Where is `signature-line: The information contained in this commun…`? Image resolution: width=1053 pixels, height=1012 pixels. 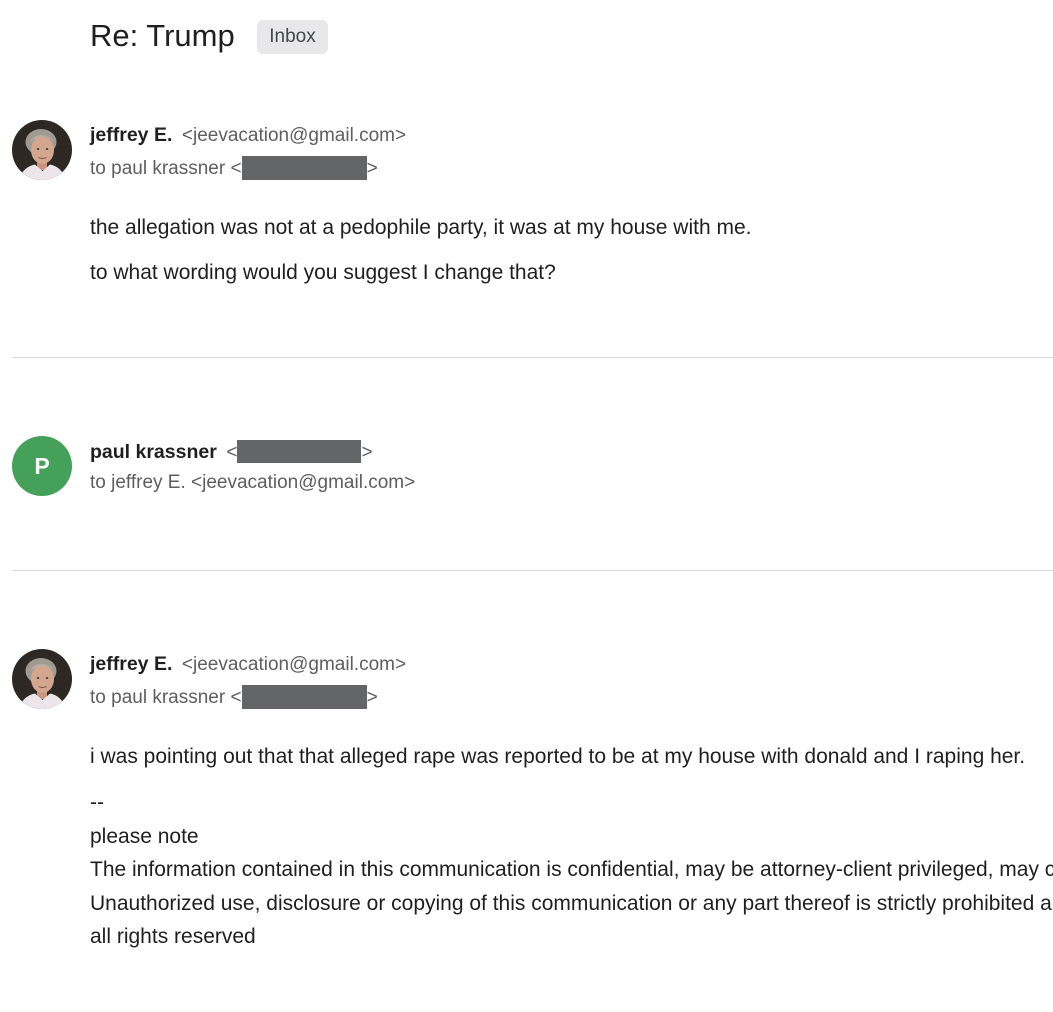
signature-line: The information contained in this commun… is located at coordinates (571, 869).